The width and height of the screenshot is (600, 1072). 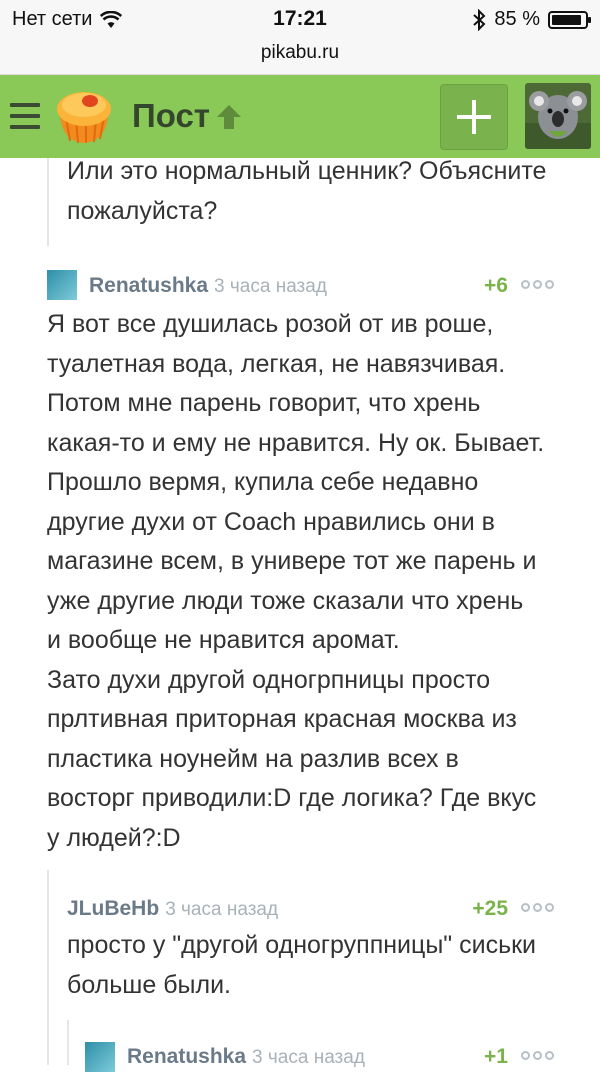 I want to click on battery-percent: 85 %, so click(x=517, y=19).